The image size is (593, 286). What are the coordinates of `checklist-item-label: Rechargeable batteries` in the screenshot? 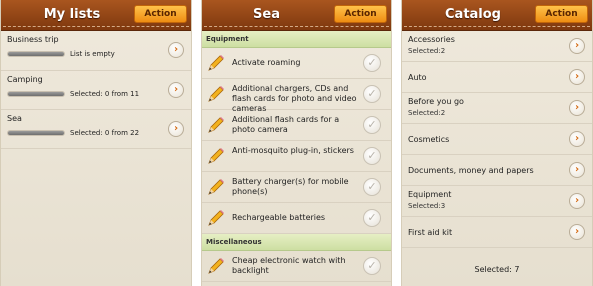 It's located at (279, 217).